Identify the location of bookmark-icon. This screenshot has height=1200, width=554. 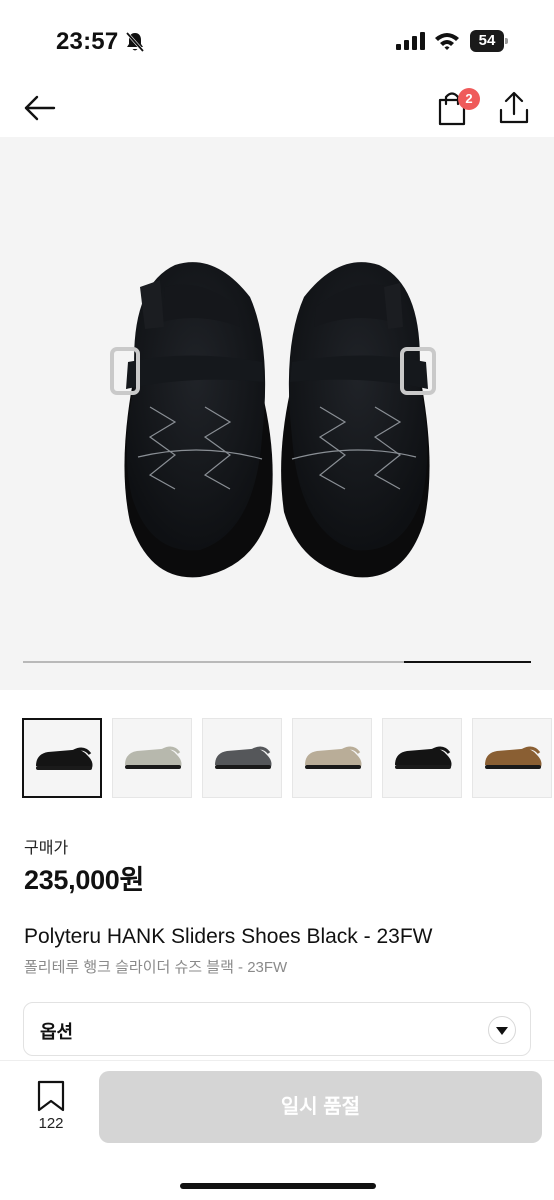
(51, 1096).